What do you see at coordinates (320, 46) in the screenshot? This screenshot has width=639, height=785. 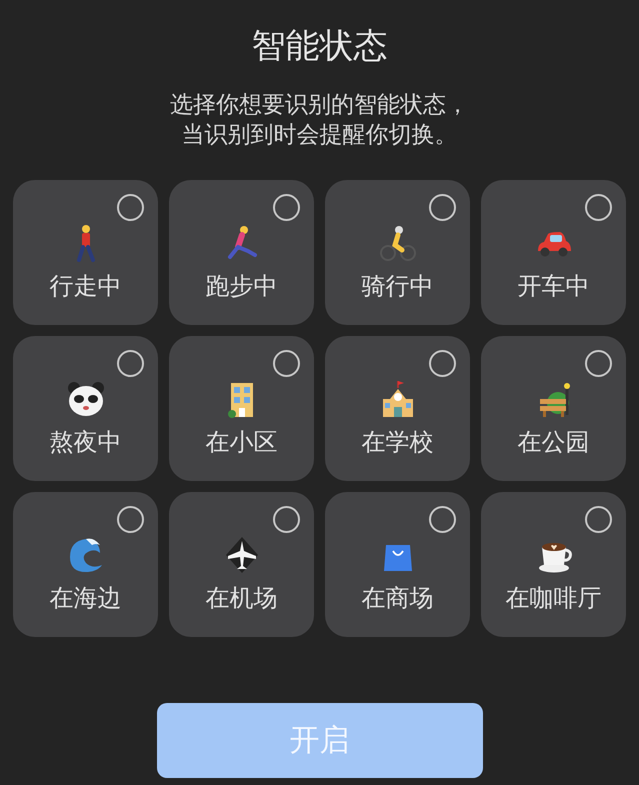 I see `page-title: 智能状态` at bounding box center [320, 46].